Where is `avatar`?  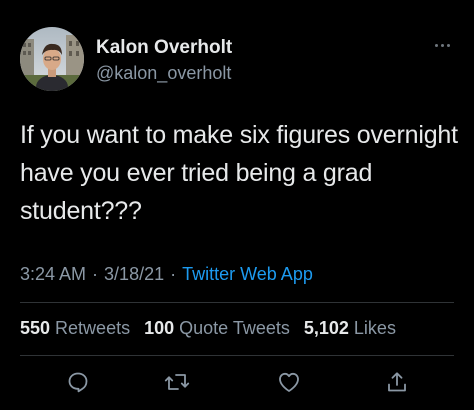
avatar is located at coordinates (52, 59).